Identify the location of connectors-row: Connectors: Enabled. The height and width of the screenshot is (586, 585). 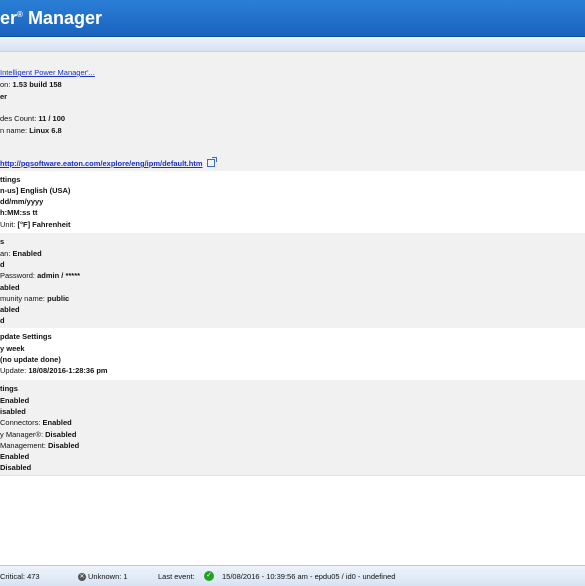
(36, 422).